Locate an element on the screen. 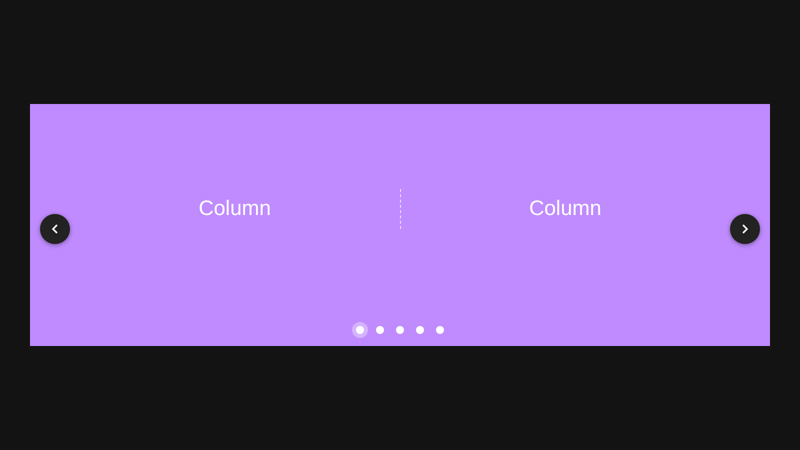 The image size is (800, 450). carousel-dot is located at coordinates (360, 330).